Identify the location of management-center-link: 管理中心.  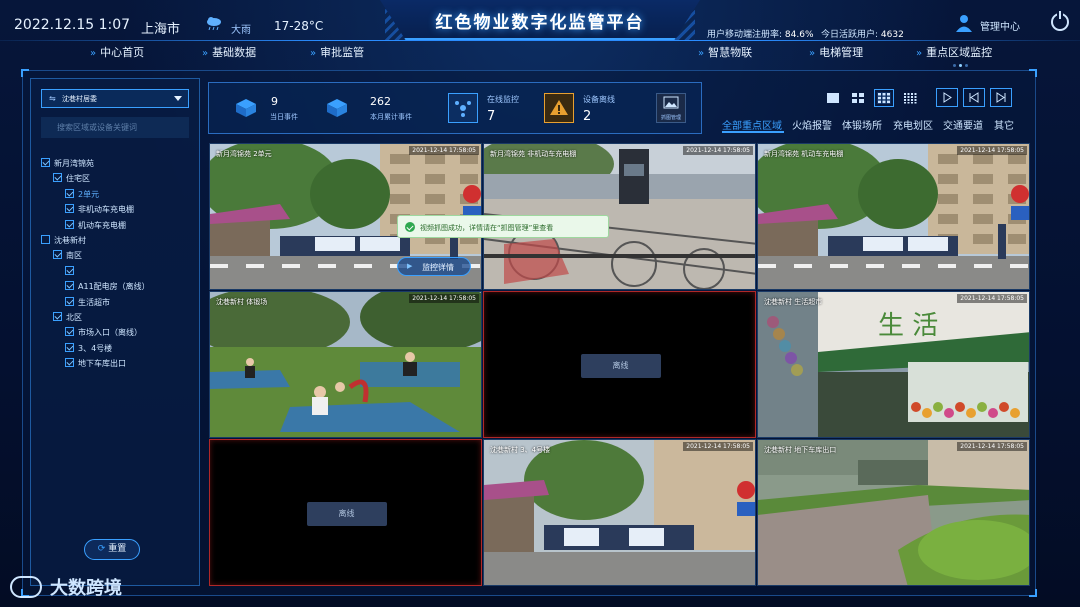
(1000, 25).